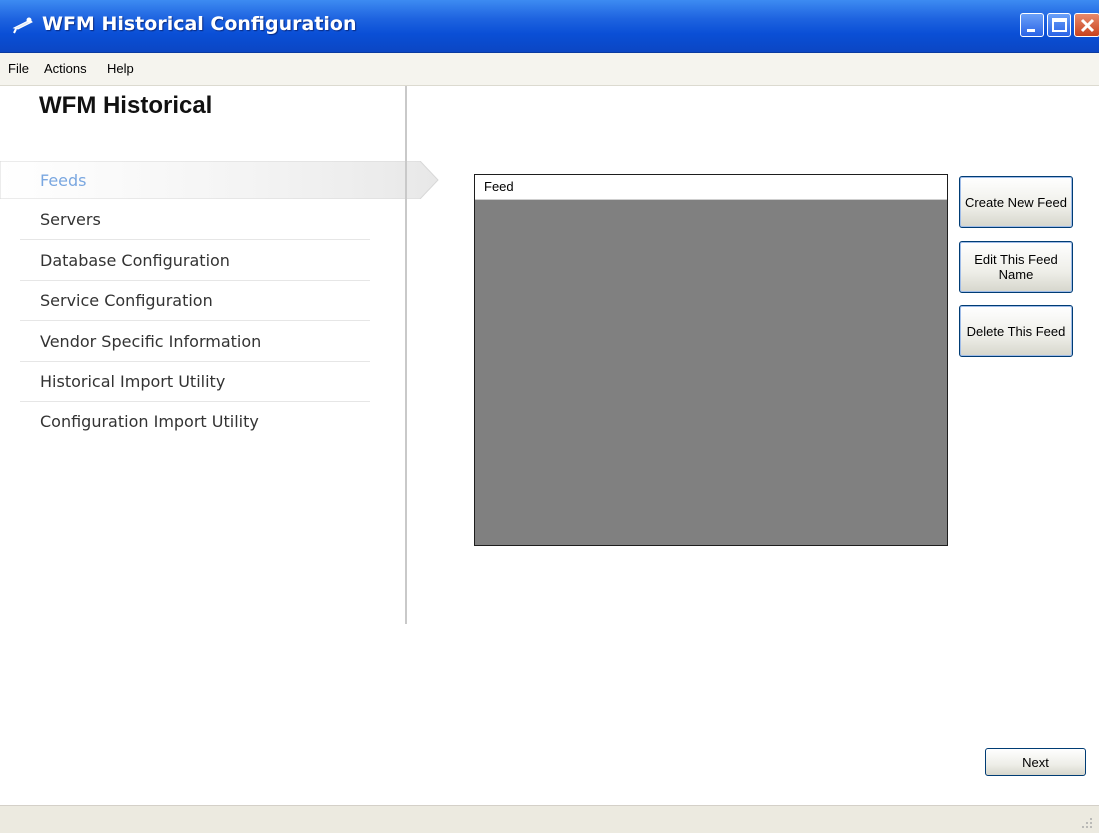  I want to click on sidebar-item-feeds: Feeds, so click(220, 180).